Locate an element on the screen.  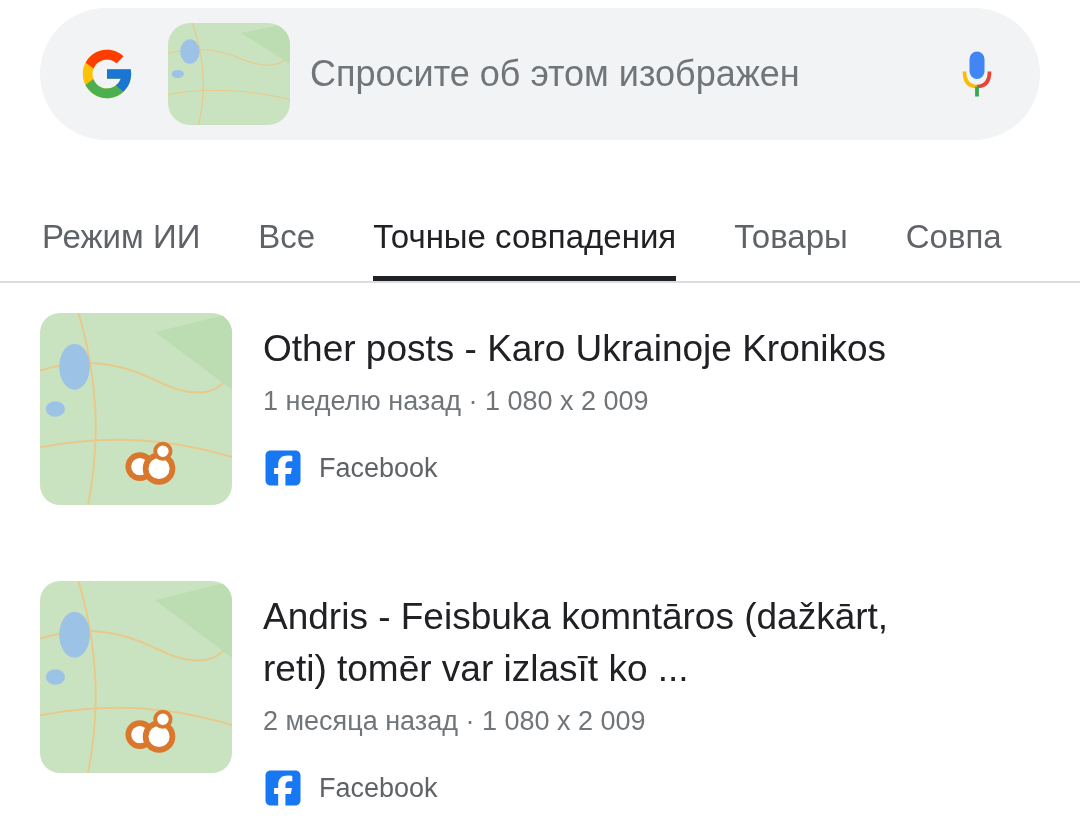
microphone-icon is located at coordinates (977, 74).